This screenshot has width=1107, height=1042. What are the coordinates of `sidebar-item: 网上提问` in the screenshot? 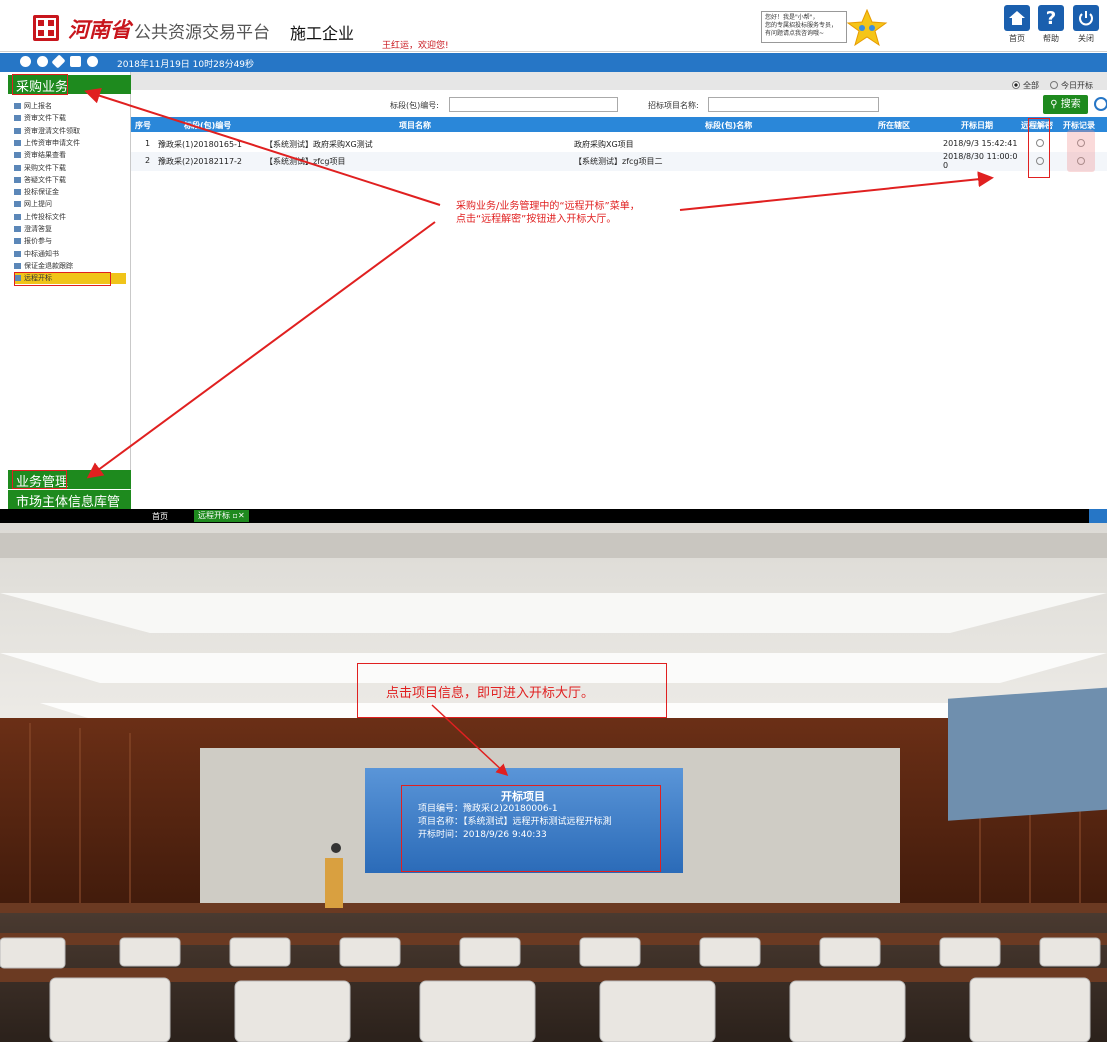 It's located at (33, 204).